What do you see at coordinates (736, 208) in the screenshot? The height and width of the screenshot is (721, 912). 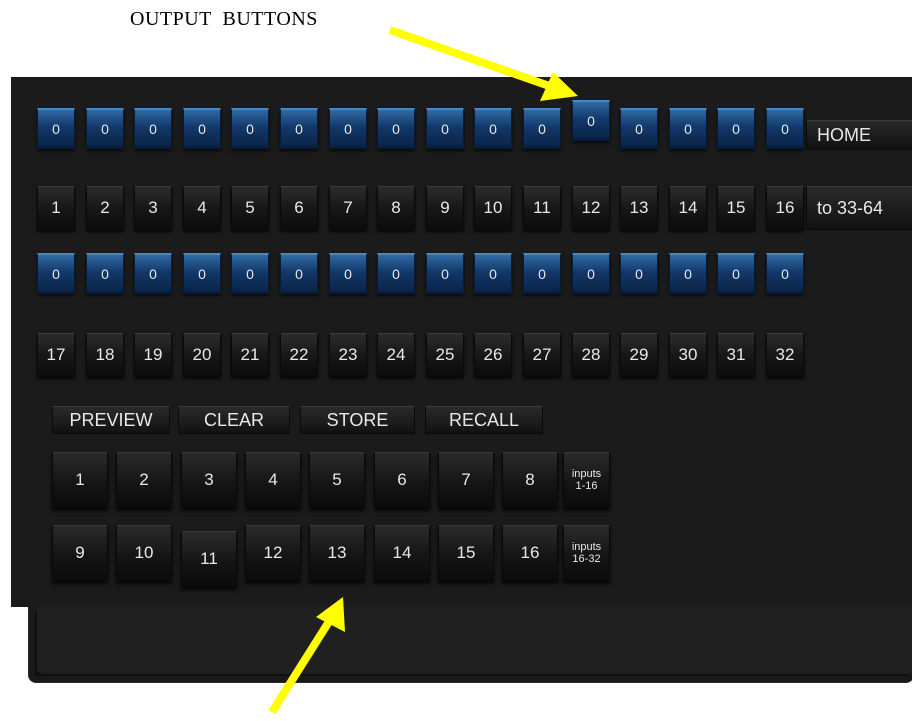 I see `output-number-button: 15` at bounding box center [736, 208].